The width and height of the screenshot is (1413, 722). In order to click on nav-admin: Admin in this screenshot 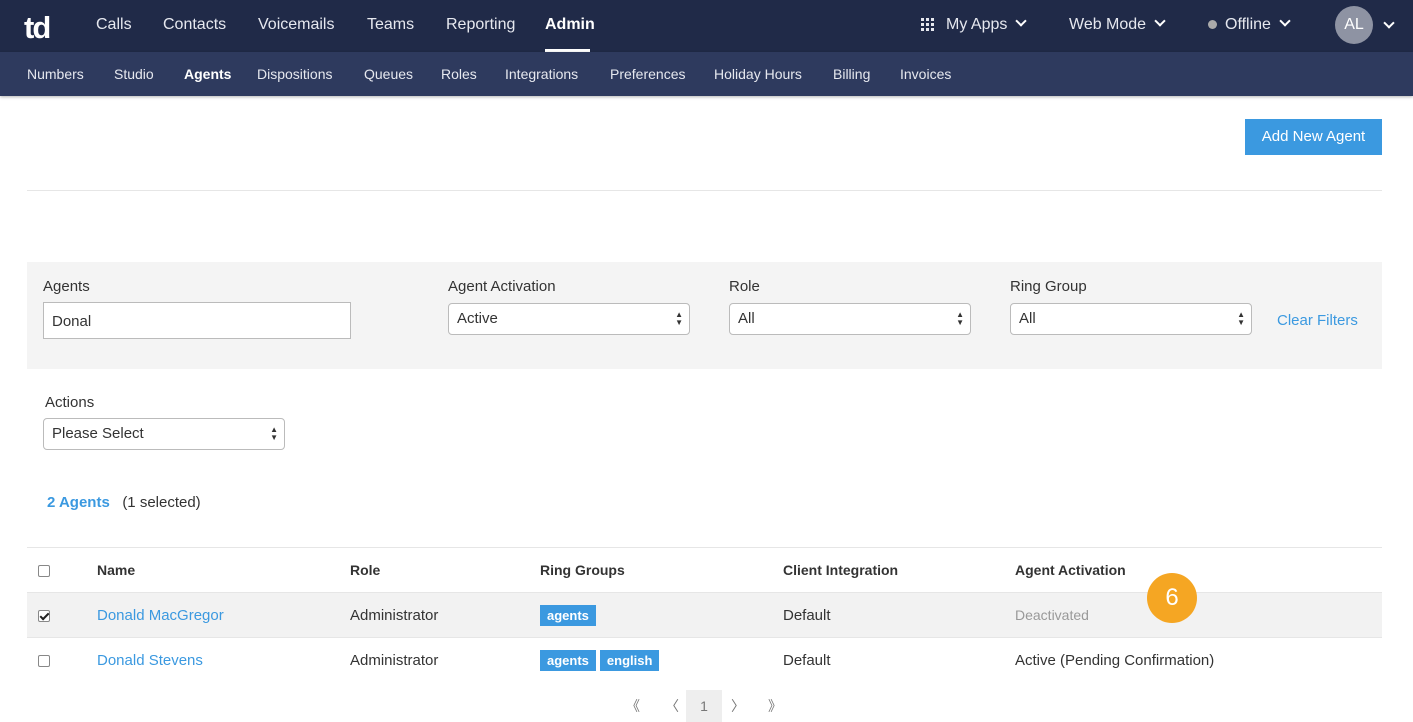, I will do `click(570, 25)`.